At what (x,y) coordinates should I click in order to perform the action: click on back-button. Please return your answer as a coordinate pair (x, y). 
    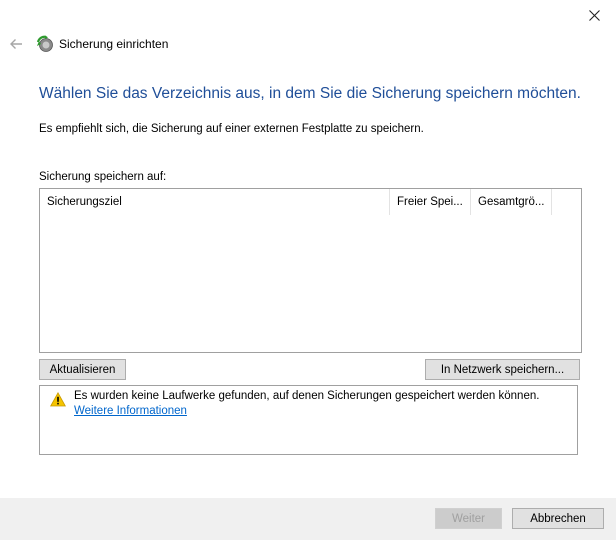
    Looking at the image, I should click on (16, 44).